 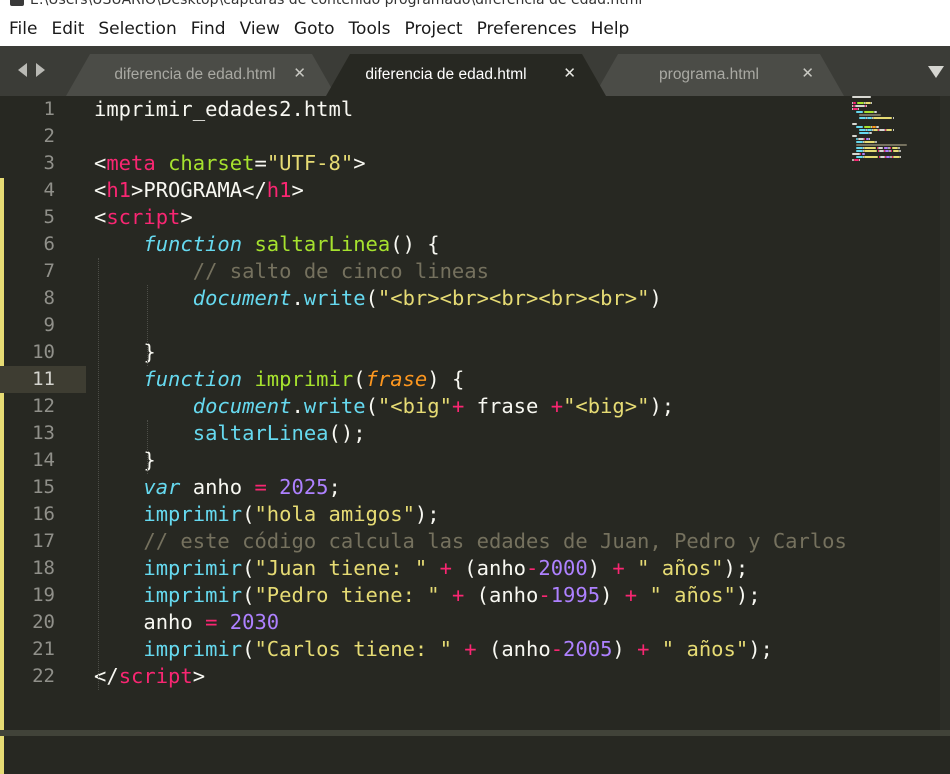 I want to click on code-line: 11 function imprimir(frase) {, so click(x=232, y=379).